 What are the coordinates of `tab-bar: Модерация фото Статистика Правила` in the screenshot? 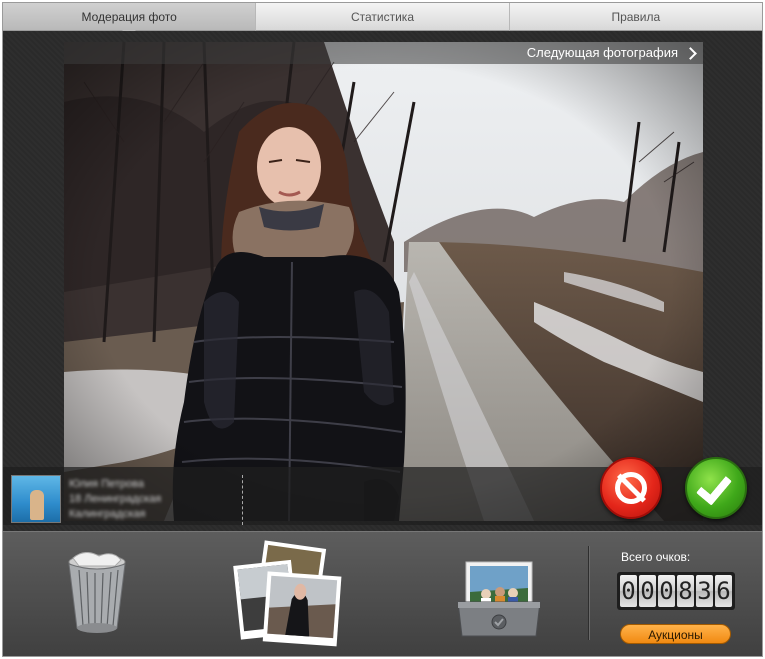 It's located at (382, 20).